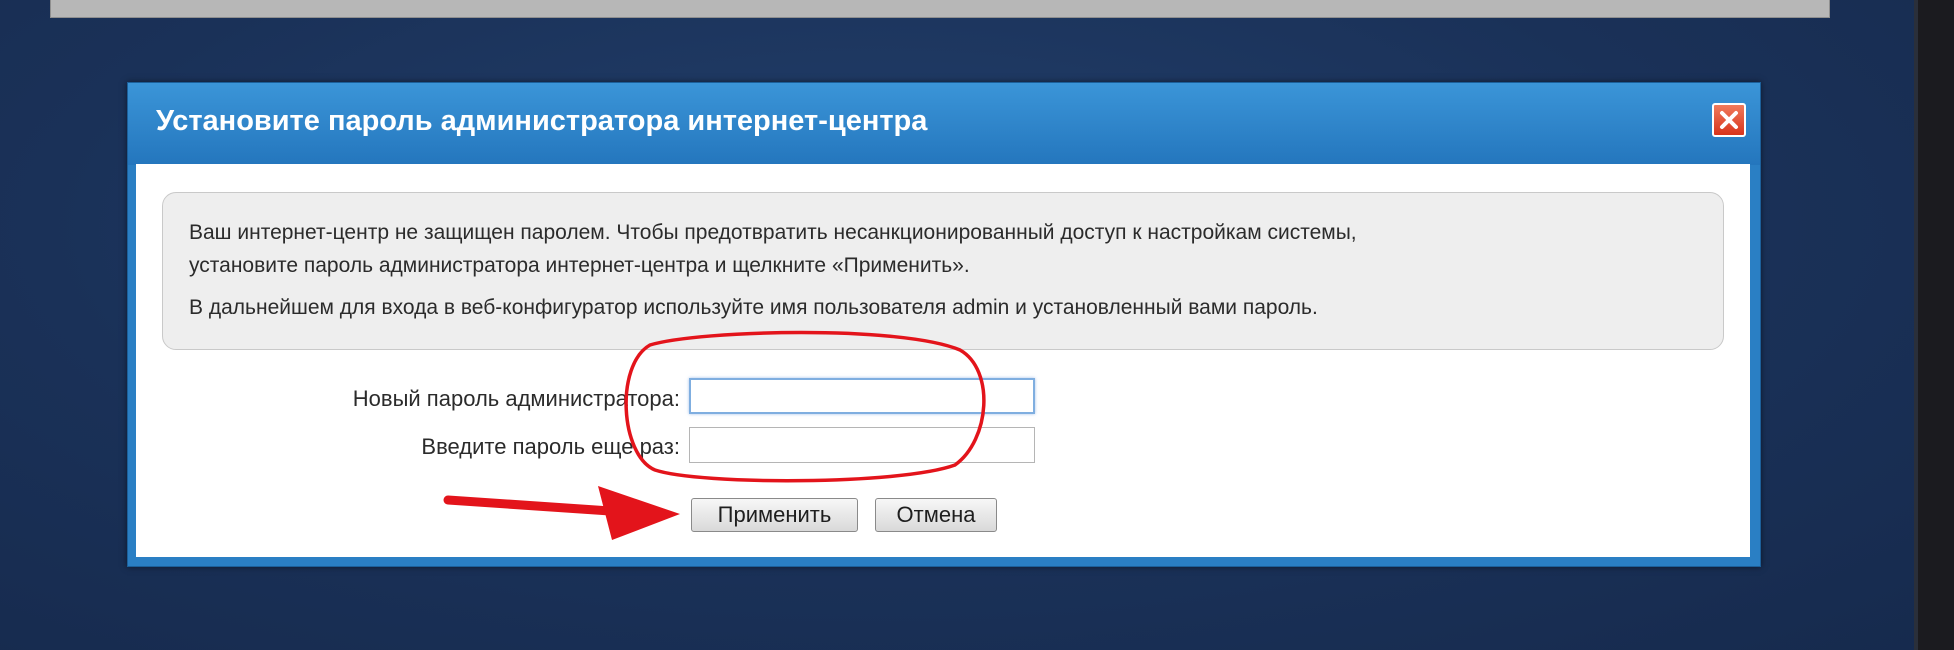 This screenshot has height=650, width=1954. Describe the element at coordinates (862, 445) in the screenshot. I see `confirm-password-input` at that location.